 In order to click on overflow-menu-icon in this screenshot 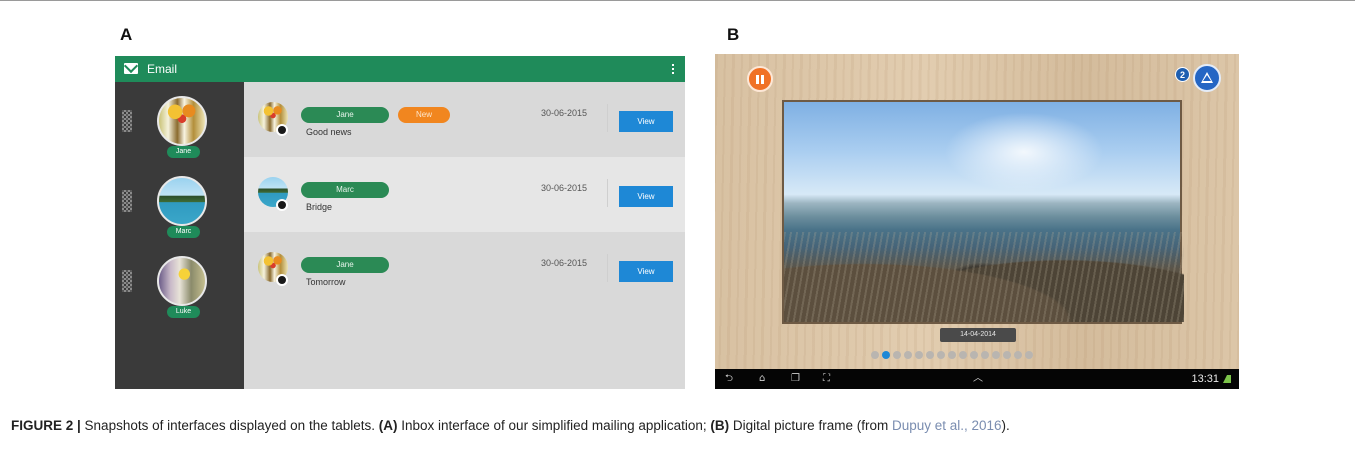, I will do `click(673, 69)`.